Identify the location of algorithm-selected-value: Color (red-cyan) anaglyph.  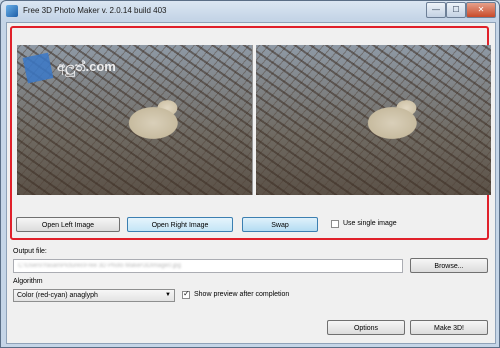
(57, 295).